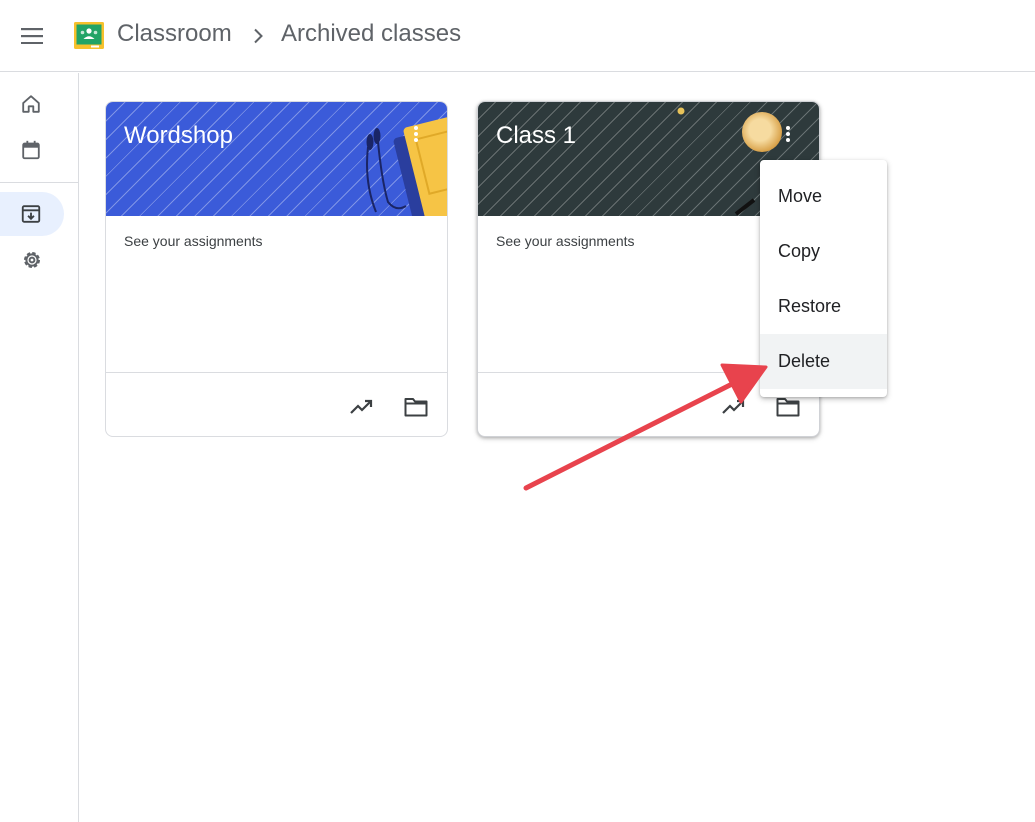 This screenshot has height=822, width=1035. I want to click on sidebar-item-archived-classes, so click(32, 214).